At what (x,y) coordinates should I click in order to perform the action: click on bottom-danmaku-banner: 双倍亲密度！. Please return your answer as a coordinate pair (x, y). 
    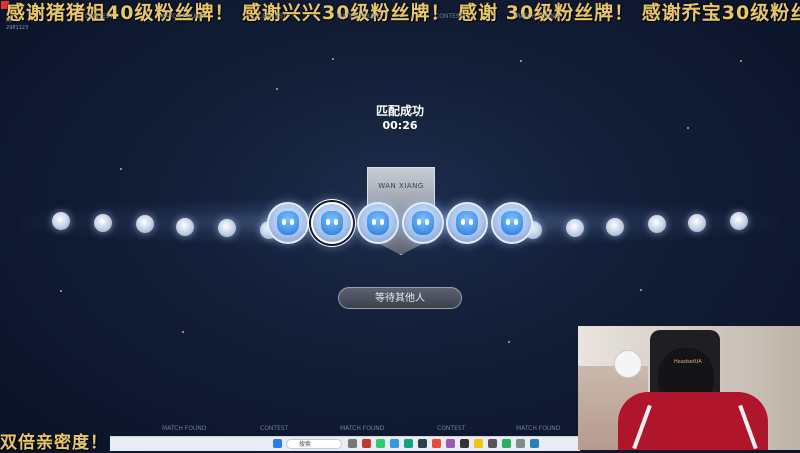
    Looking at the image, I should click on (54, 443).